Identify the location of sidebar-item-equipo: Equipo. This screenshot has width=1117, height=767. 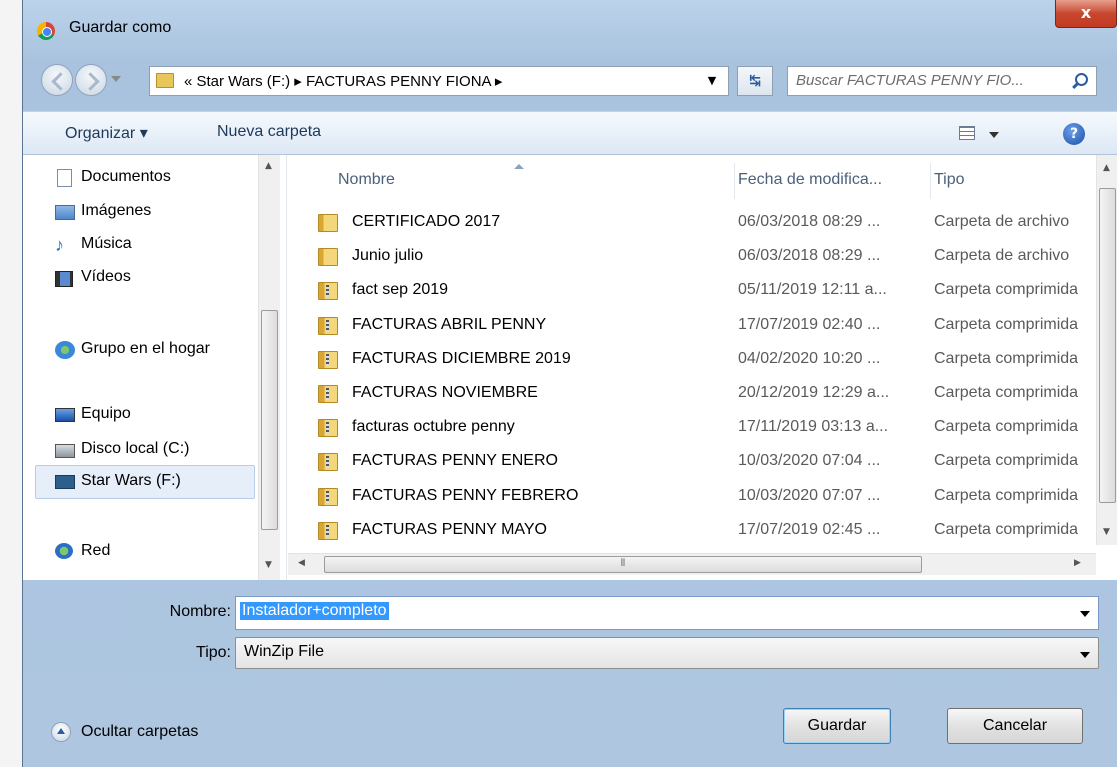
(93, 419).